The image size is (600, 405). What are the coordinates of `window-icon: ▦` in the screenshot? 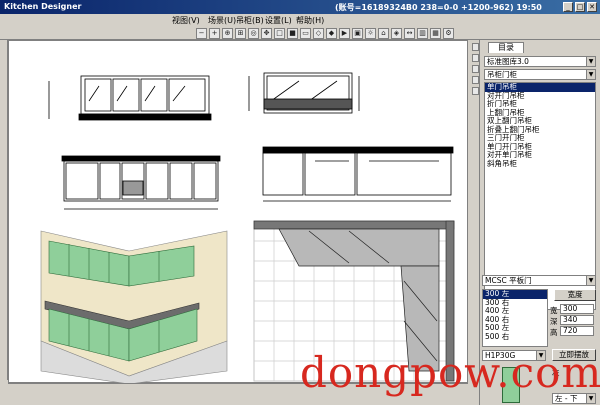 It's located at (435, 33).